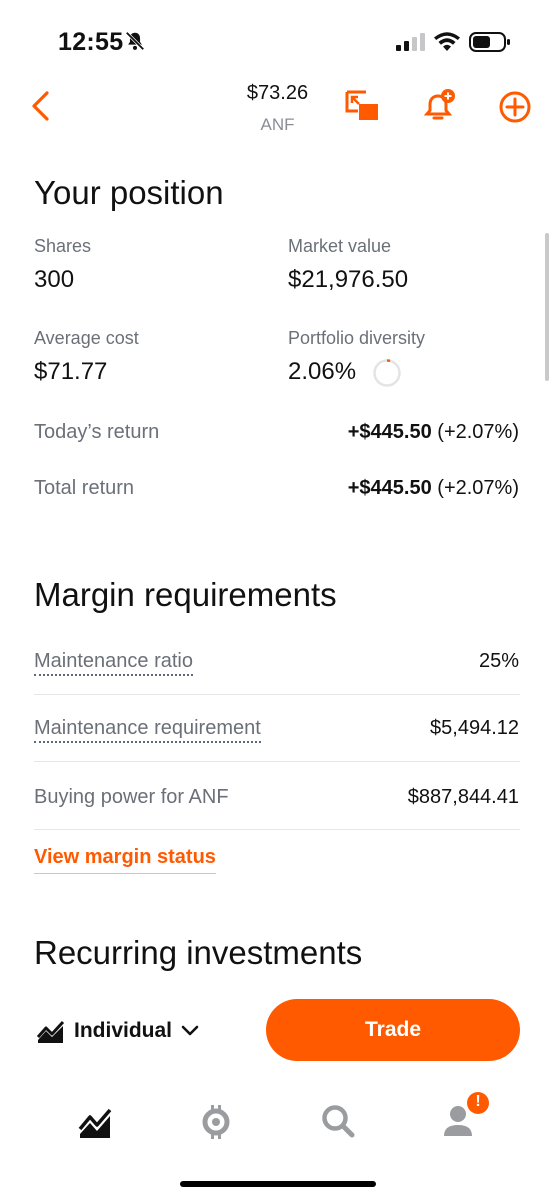 The width and height of the screenshot is (554, 1200). Describe the element at coordinates (393, 1030) in the screenshot. I see `trade-button: Trade` at that location.